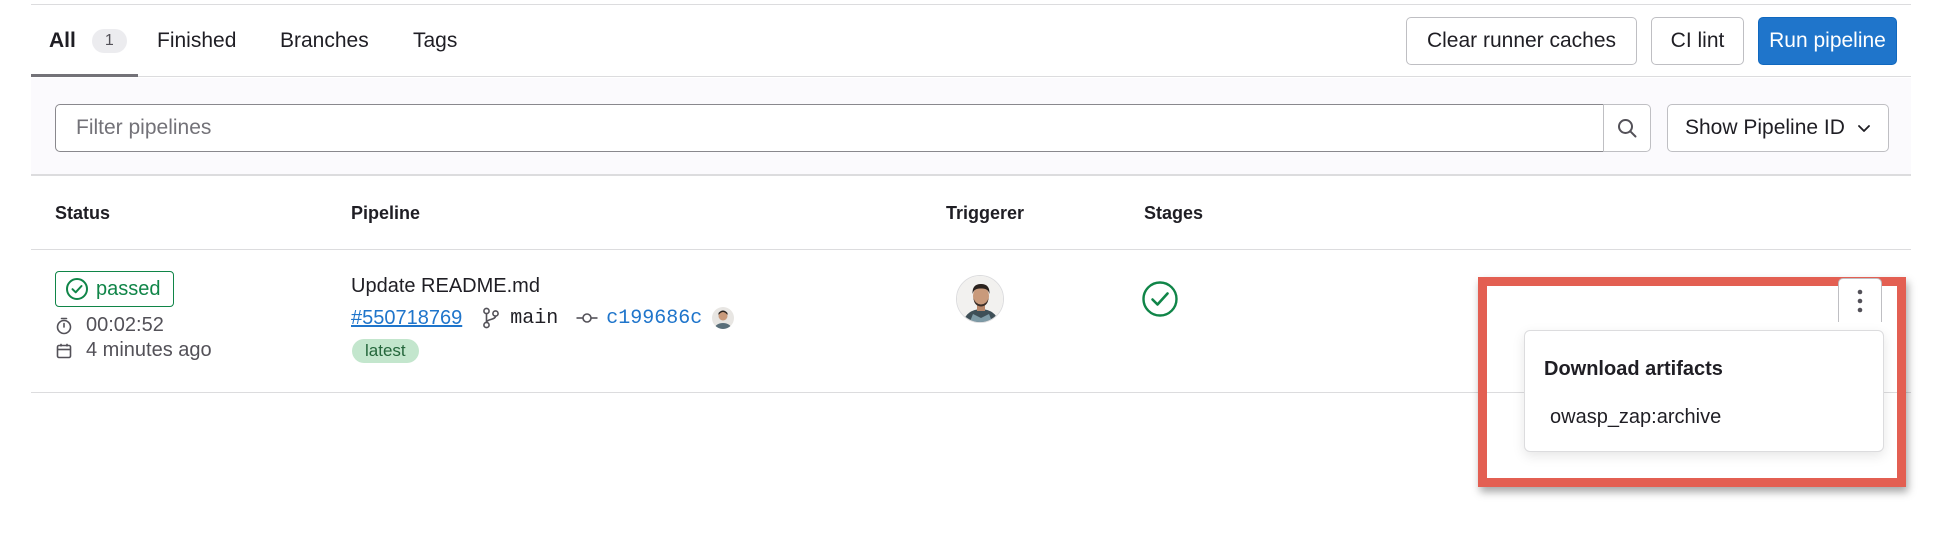 This screenshot has height=548, width=1936. I want to click on commit-icon, so click(587, 318).